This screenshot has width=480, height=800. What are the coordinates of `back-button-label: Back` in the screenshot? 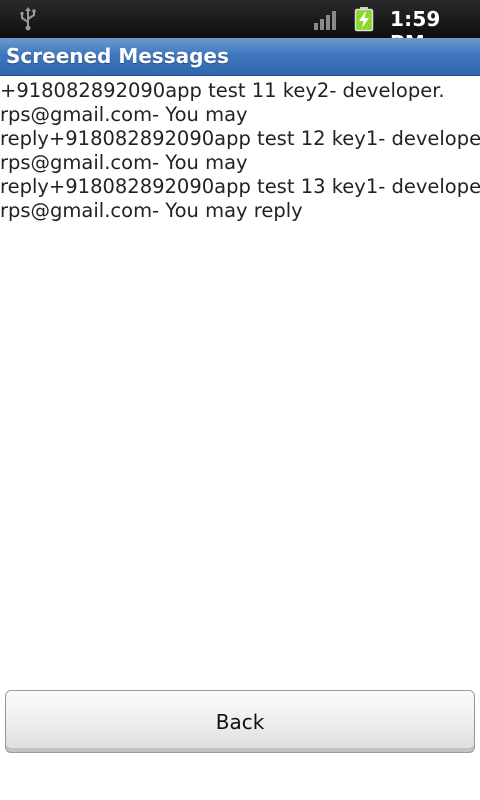 It's located at (240, 722).